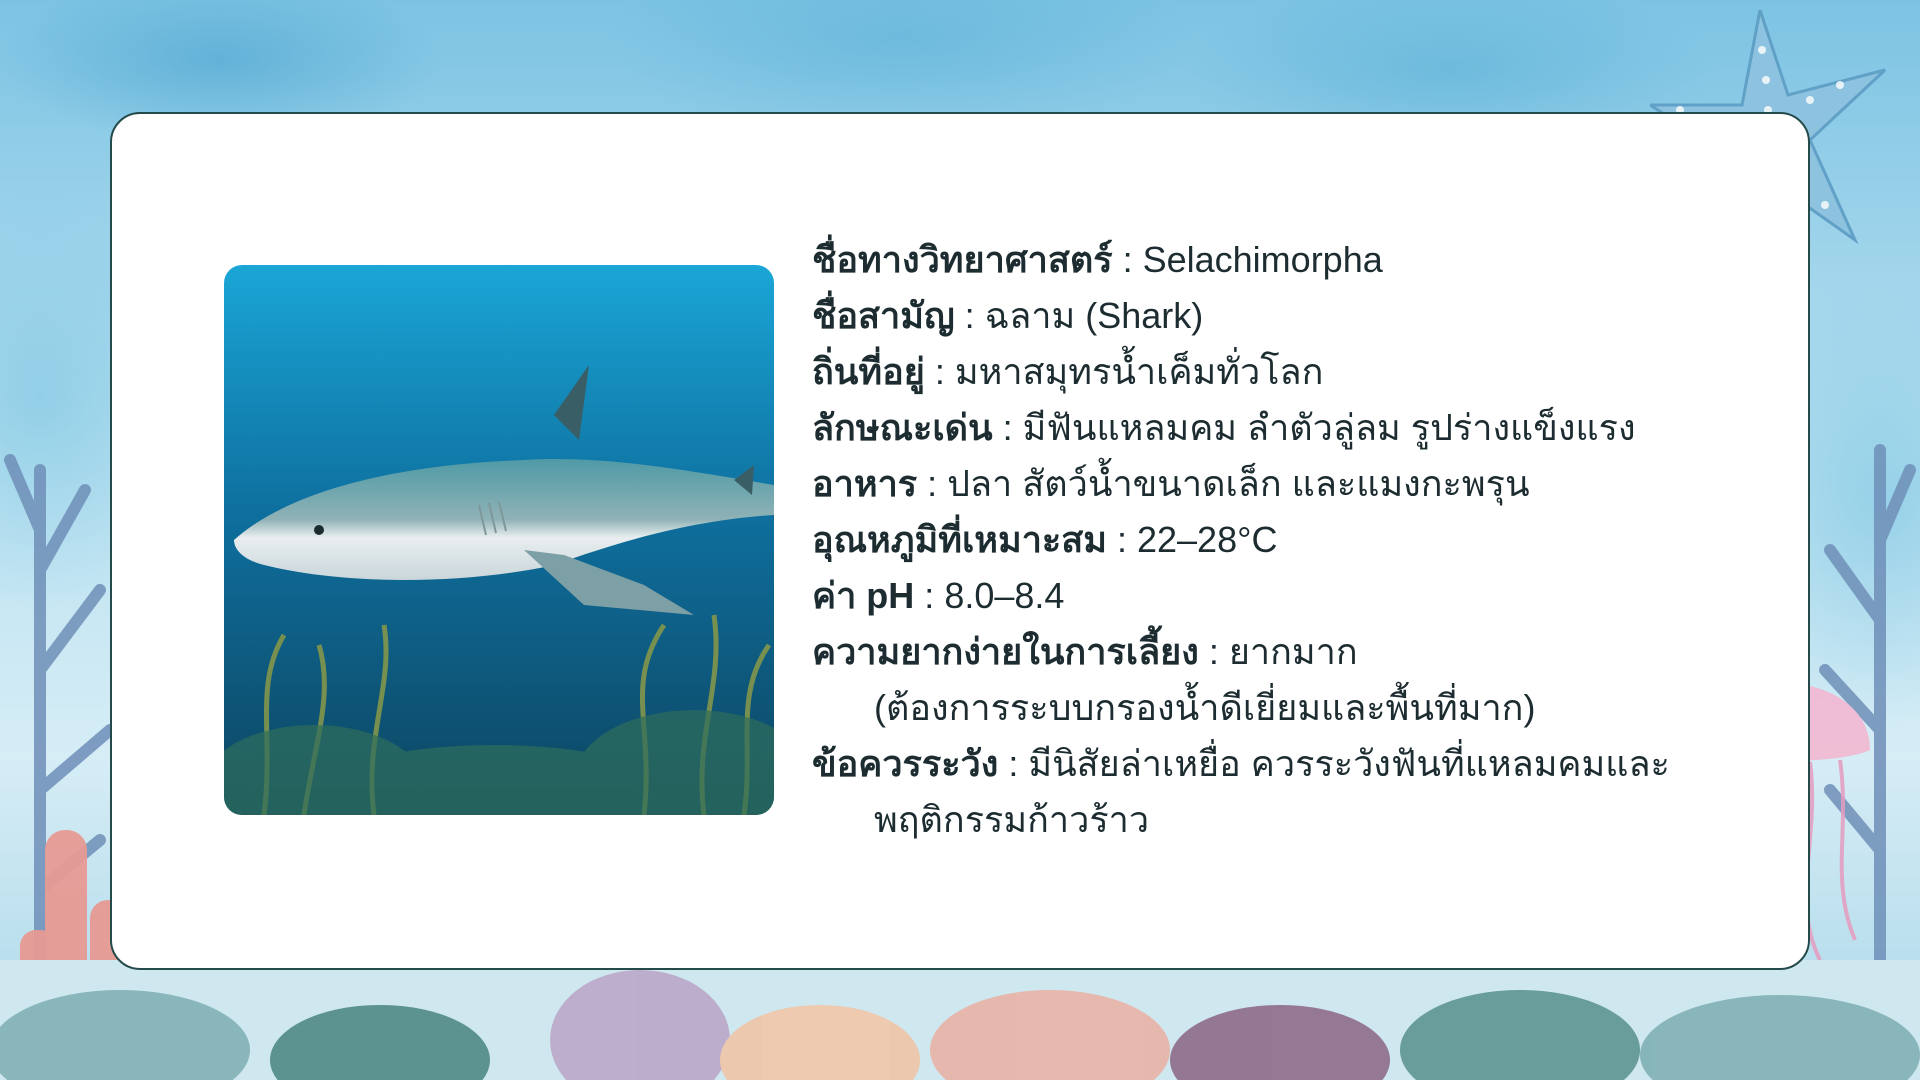 The height and width of the screenshot is (1080, 1920). Describe the element at coordinates (905, 763) in the screenshot. I see `caution-label: ข้อควรระวัง` at that location.